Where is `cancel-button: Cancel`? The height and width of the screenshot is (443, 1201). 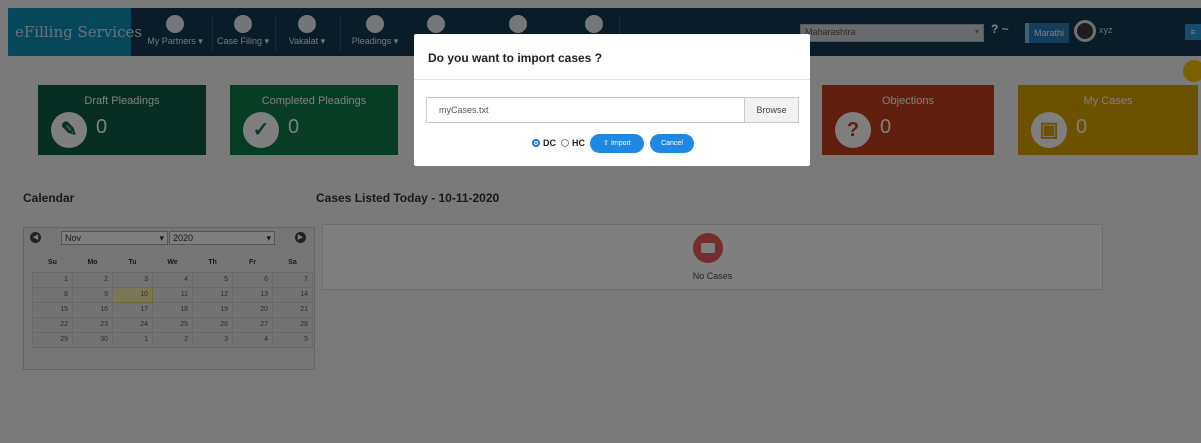 cancel-button: Cancel is located at coordinates (672, 143).